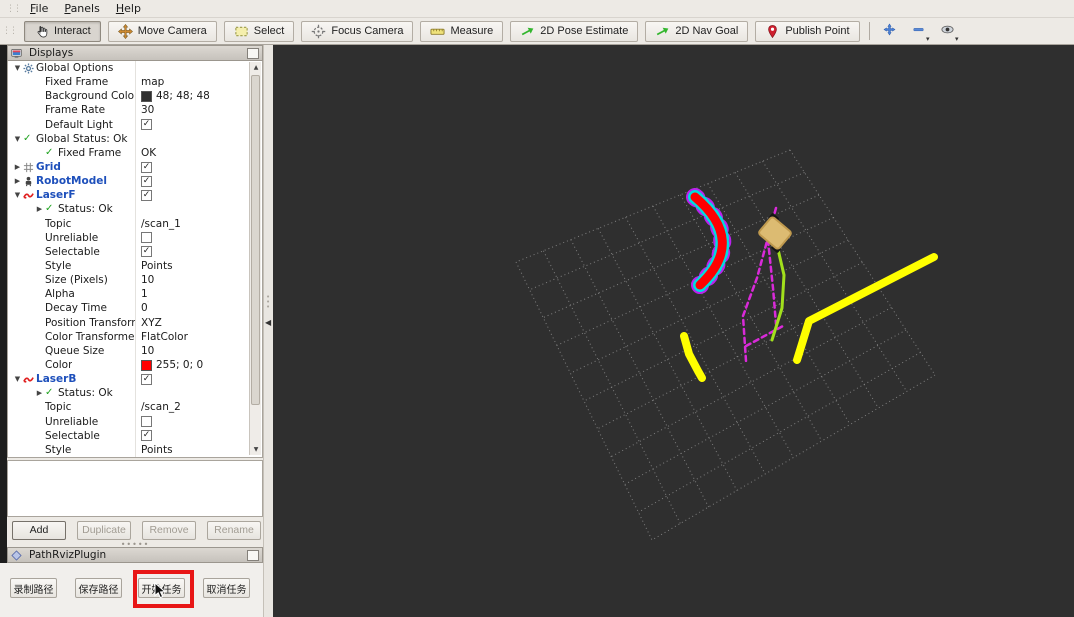 Image resolution: width=1074 pixels, height=617 pixels. Describe the element at coordinates (199, 110) in the screenshot. I see `property-value: 30` at that location.